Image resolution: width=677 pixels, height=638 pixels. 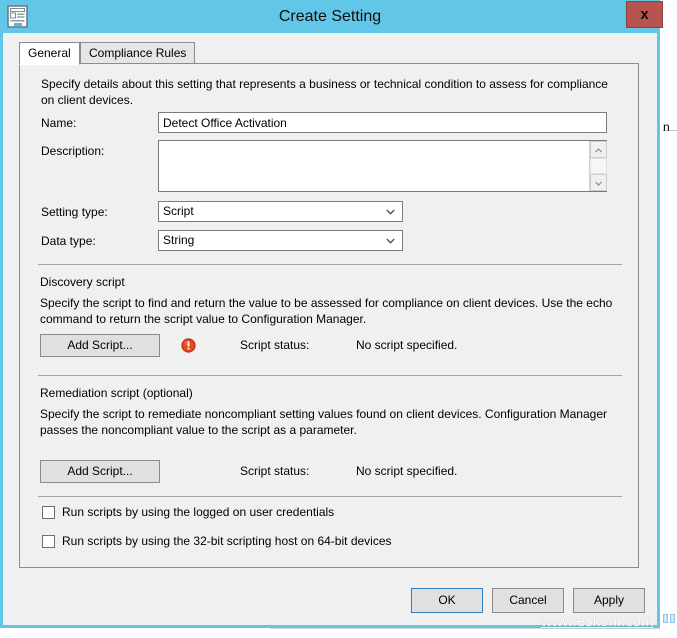 I want to click on remediation-script-title: Remediation script (optional), so click(x=116, y=393).